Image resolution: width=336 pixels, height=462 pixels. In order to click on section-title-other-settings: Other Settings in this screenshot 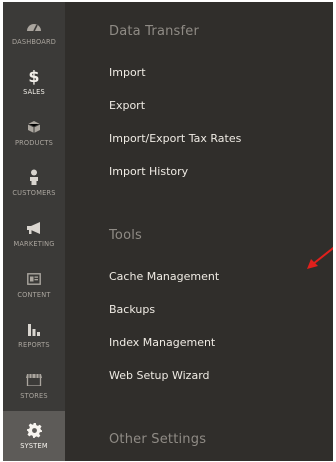, I will do `click(158, 439)`.